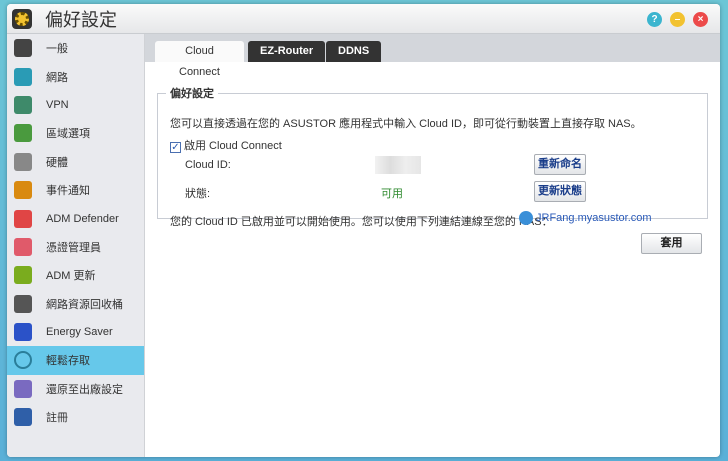 This screenshot has width=728, height=461. Describe the element at coordinates (398, 165) in the screenshot. I see `cloud-id-value-blurred` at that location.